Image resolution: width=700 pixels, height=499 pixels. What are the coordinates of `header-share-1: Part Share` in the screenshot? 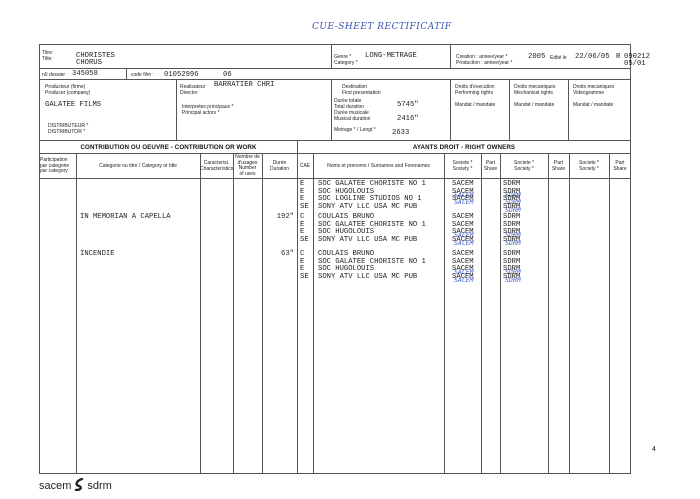 It's located at (490, 166).